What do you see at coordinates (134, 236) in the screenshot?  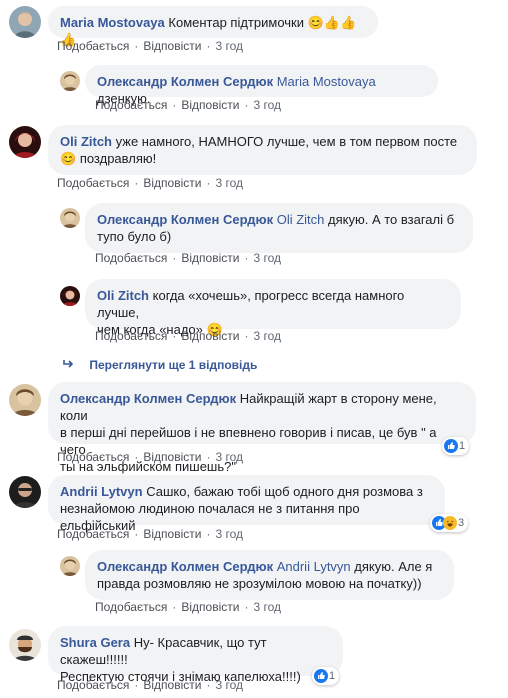 I see `comment-text: тупо було б)` at bounding box center [134, 236].